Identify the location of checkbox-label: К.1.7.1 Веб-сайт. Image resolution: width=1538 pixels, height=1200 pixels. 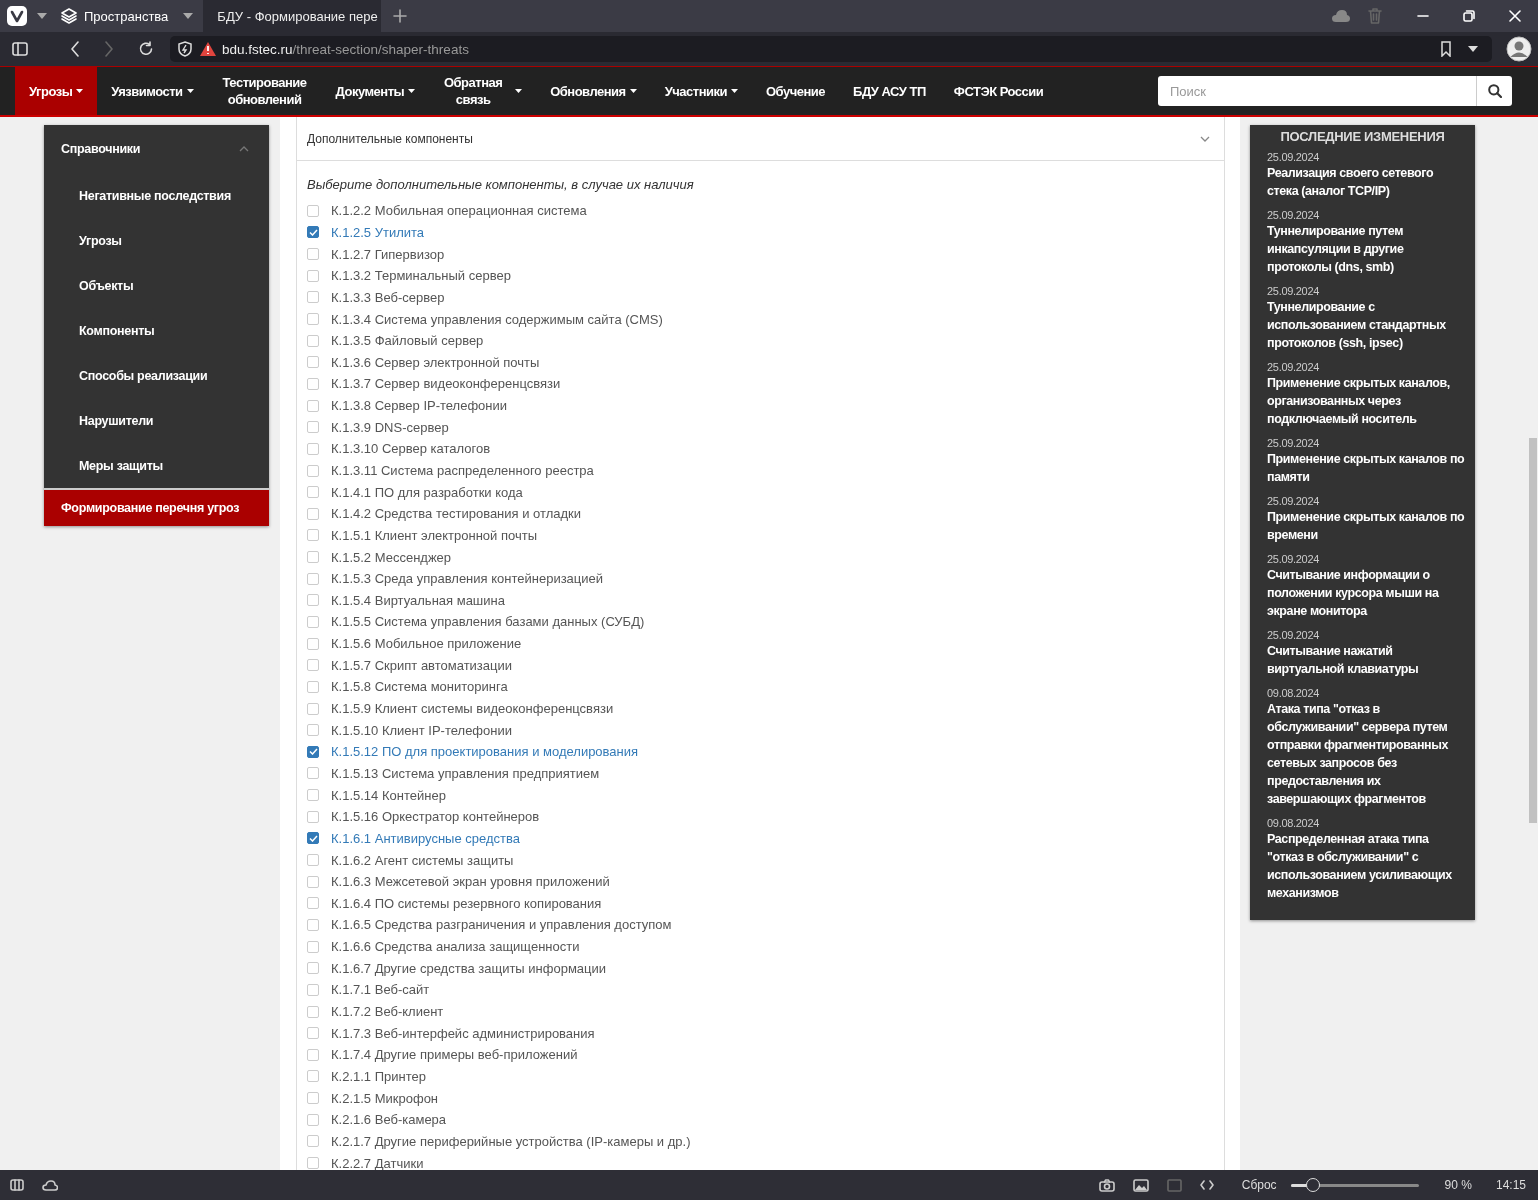
(380, 990).